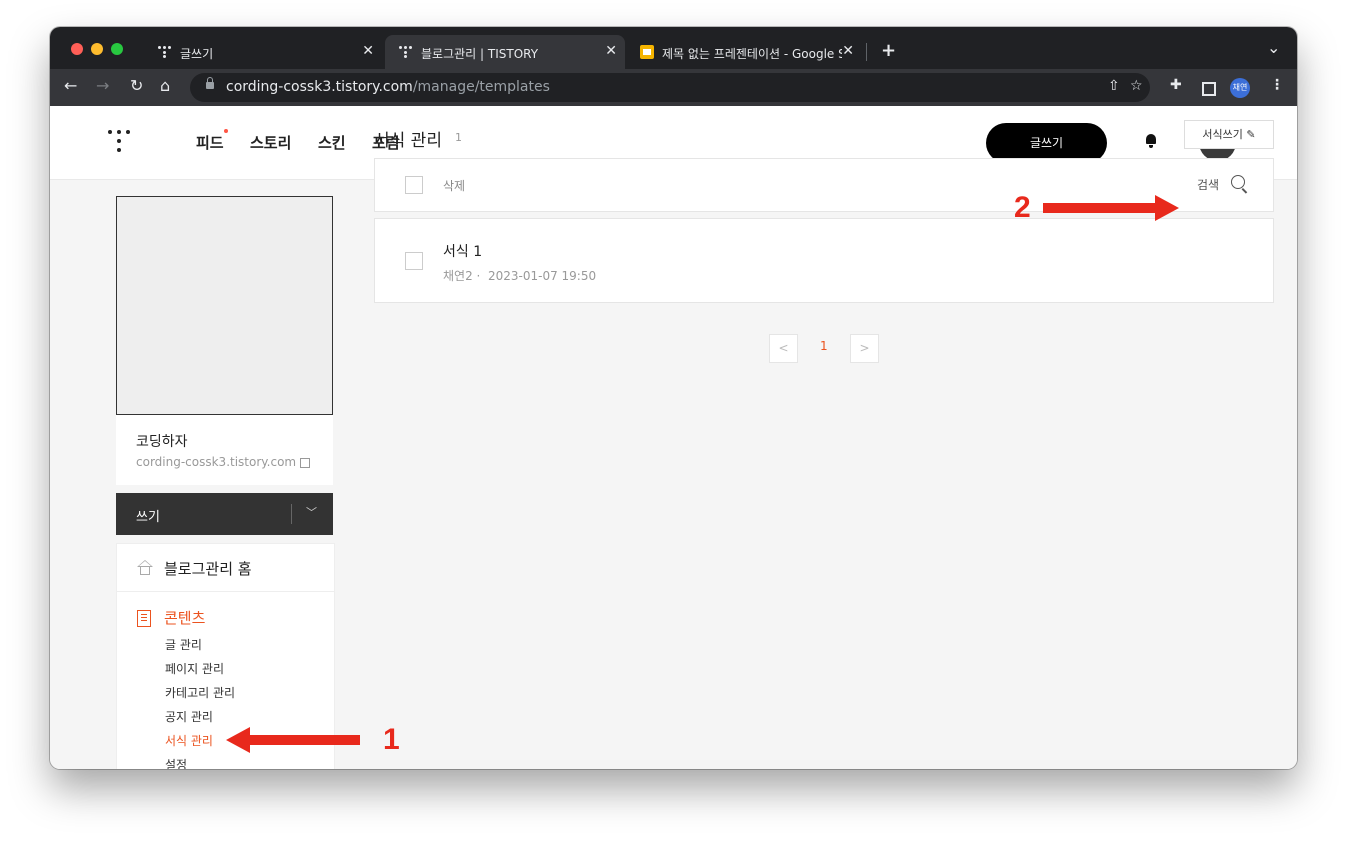 This screenshot has height=842, width=1360. What do you see at coordinates (783, 348) in the screenshot?
I see `pager-prev-button: <` at bounding box center [783, 348].